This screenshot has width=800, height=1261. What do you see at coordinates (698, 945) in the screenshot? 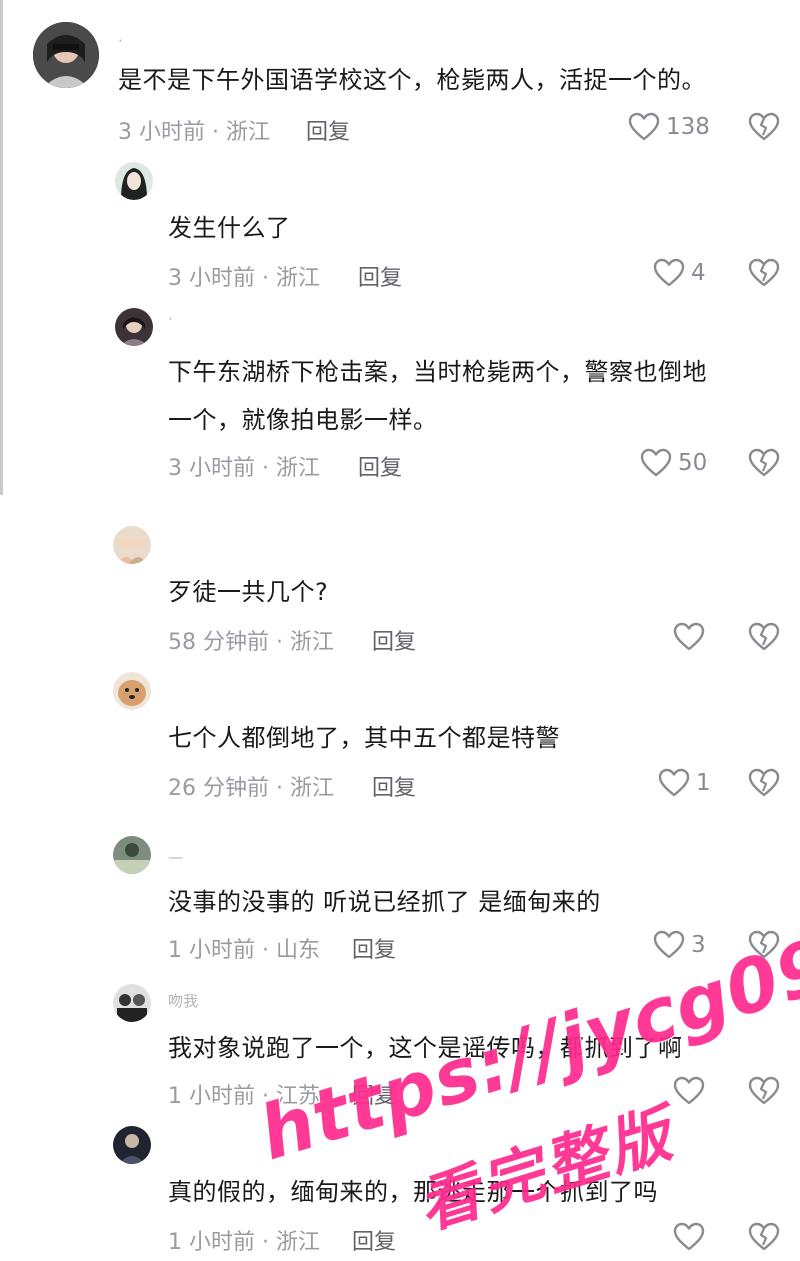
I see `like-count: 3` at bounding box center [698, 945].